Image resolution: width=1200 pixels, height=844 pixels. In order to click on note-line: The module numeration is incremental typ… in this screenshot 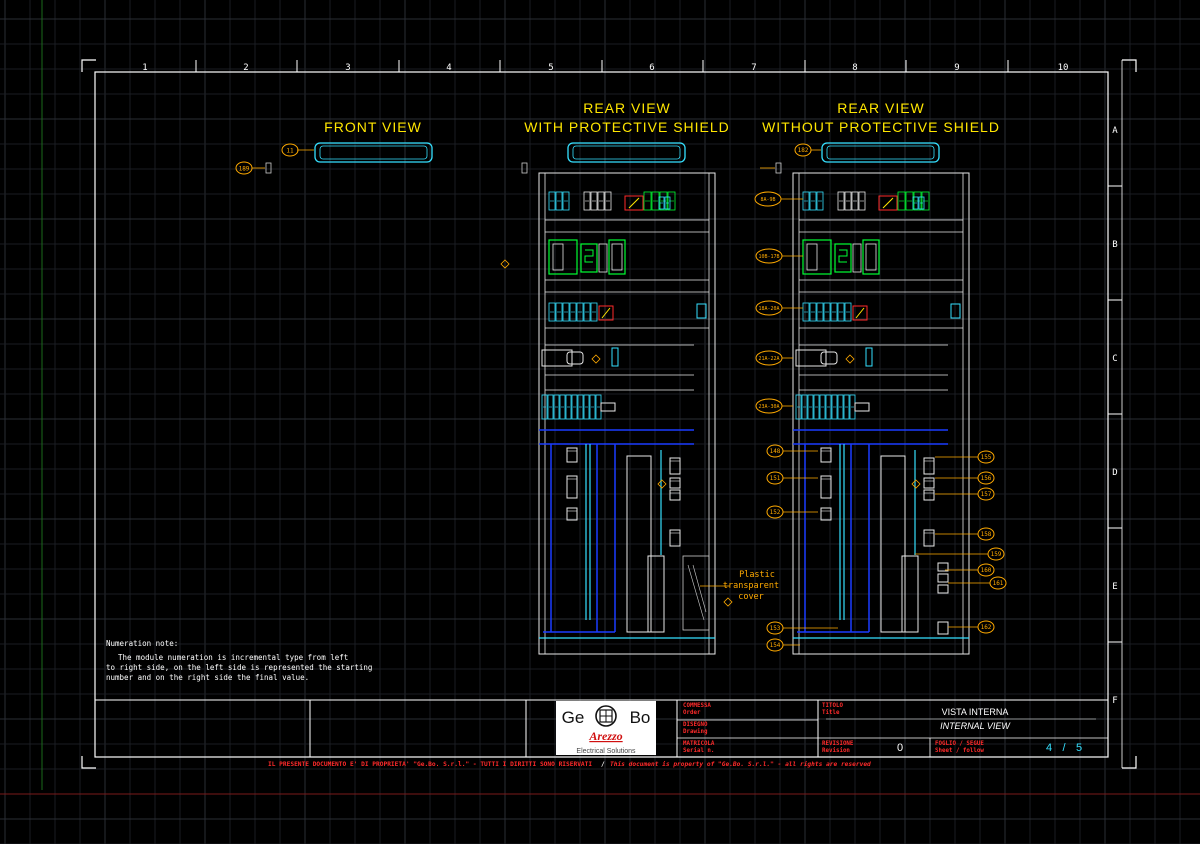, I will do `click(233, 657)`.